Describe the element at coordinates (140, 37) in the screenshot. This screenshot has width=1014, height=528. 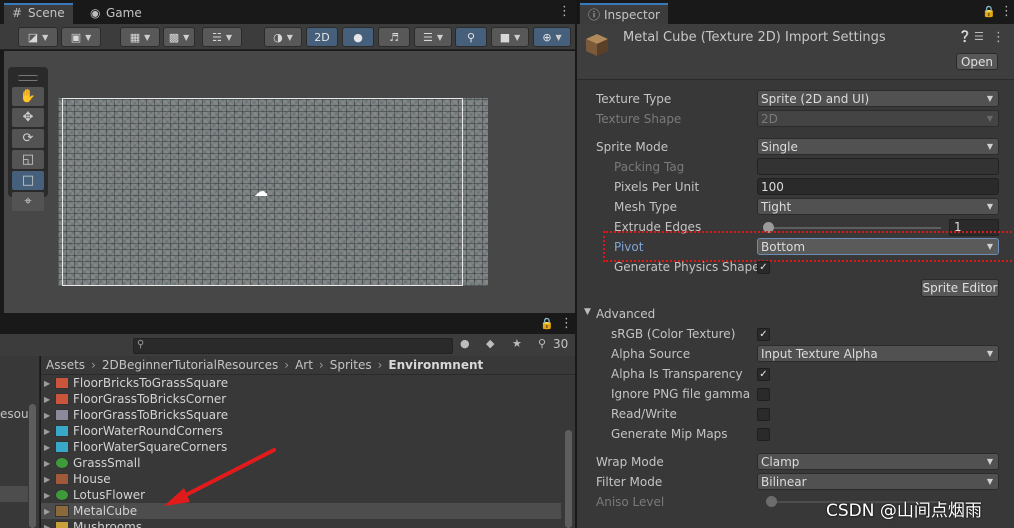
I see `grid-snap-dropdown: ▦ ▼` at that location.